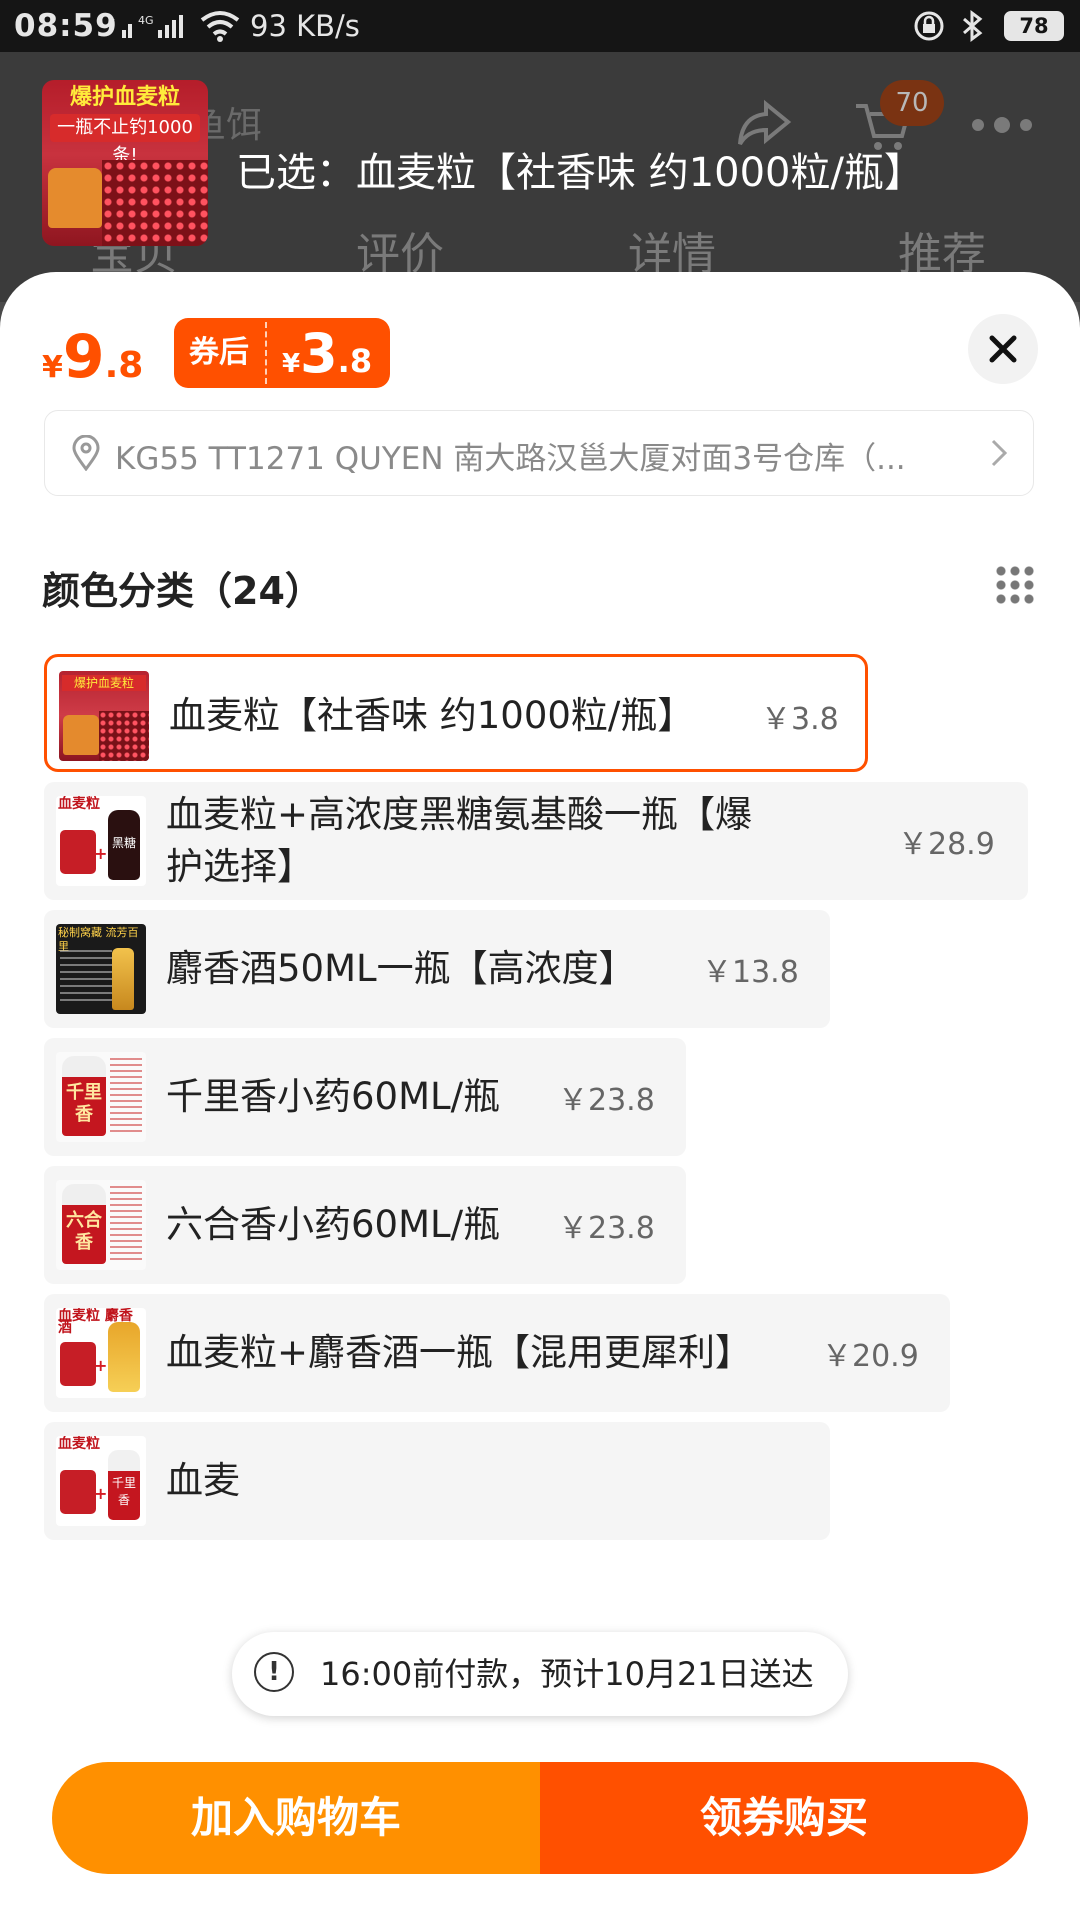  Describe the element at coordinates (973, 26) in the screenshot. I see `bluetooth-icon` at that location.